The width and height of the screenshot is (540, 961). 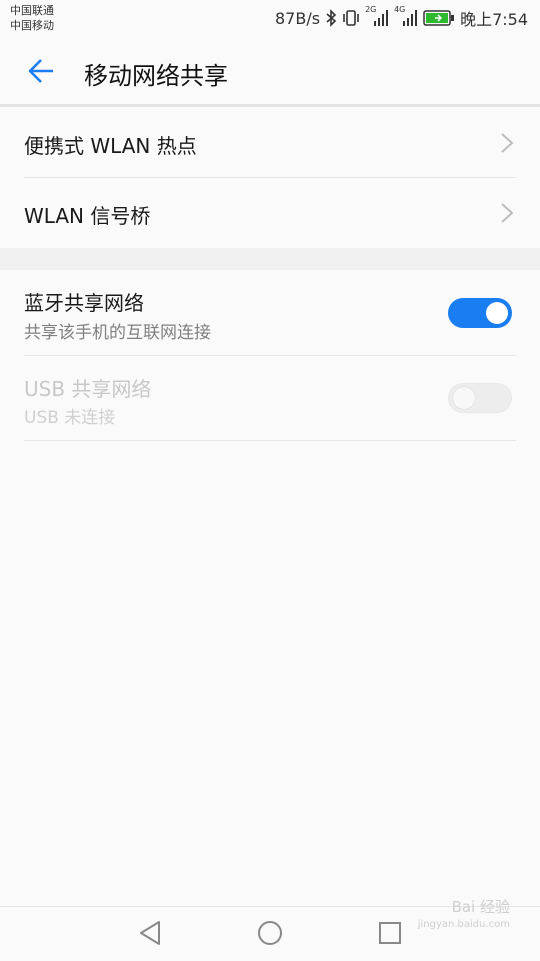 What do you see at coordinates (87, 216) in the screenshot?
I see `row-wlan-bridge-label: WLAN 信号桥` at bounding box center [87, 216].